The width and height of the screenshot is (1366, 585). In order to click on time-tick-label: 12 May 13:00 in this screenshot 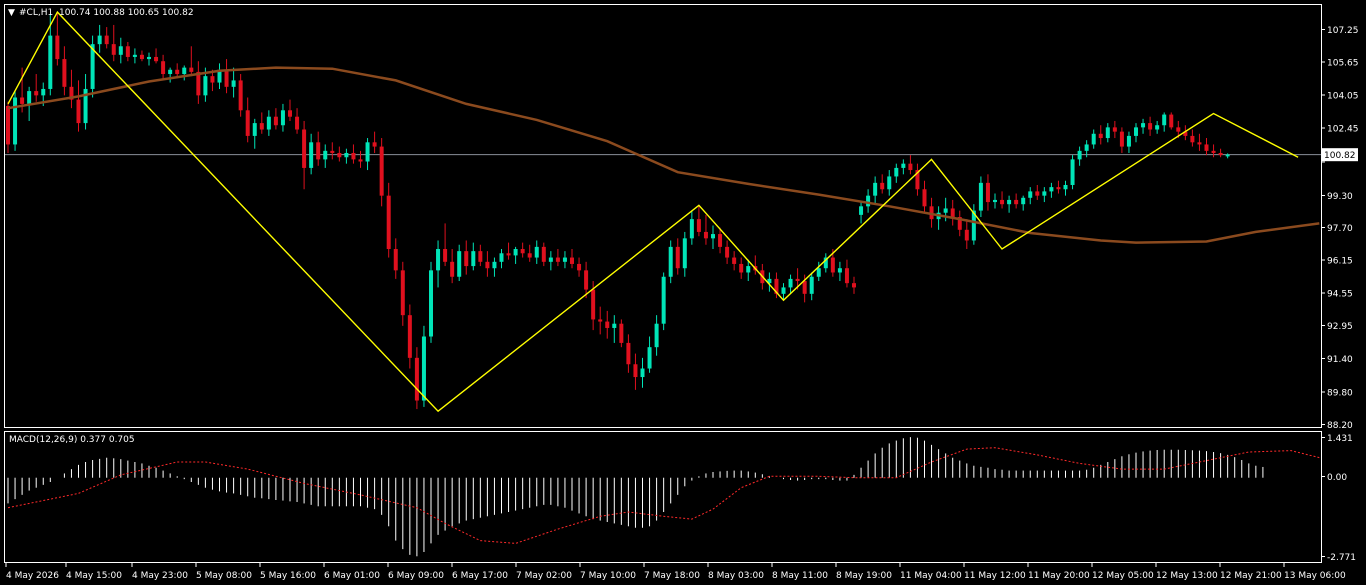, I will do `click(1187, 576)`.